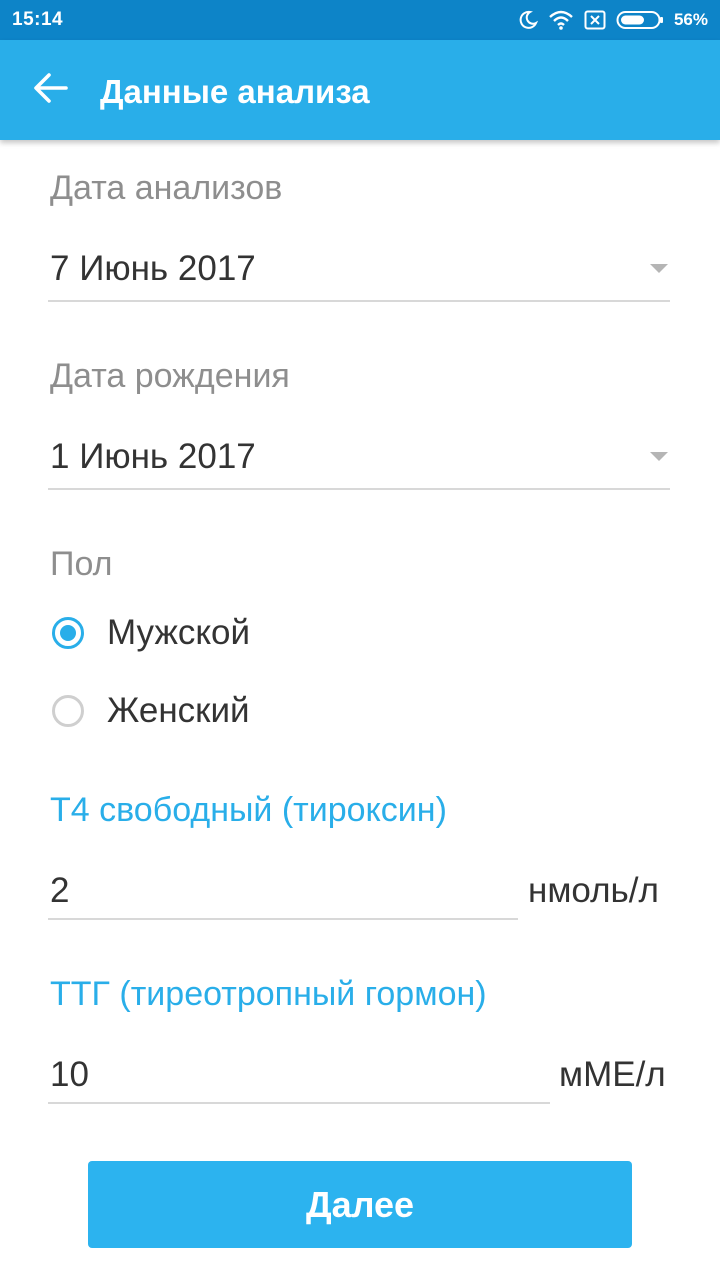 This screenshot has width=720, height=1280. I want to click on moon-icon, so click(528, 20).